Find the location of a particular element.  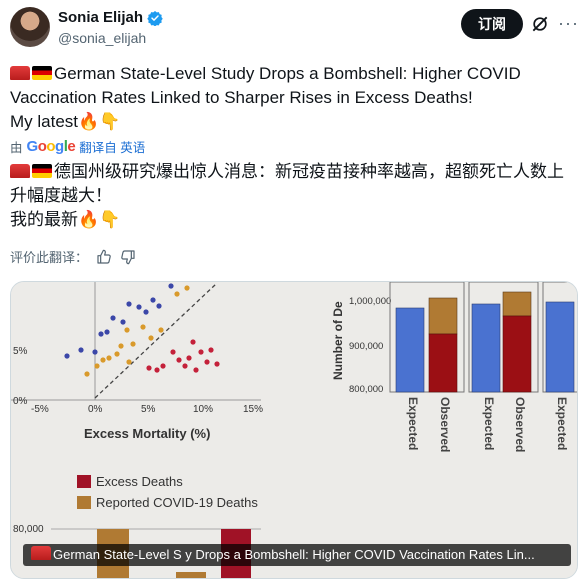

y-tick: 5% is located at coordinates (20, 351).